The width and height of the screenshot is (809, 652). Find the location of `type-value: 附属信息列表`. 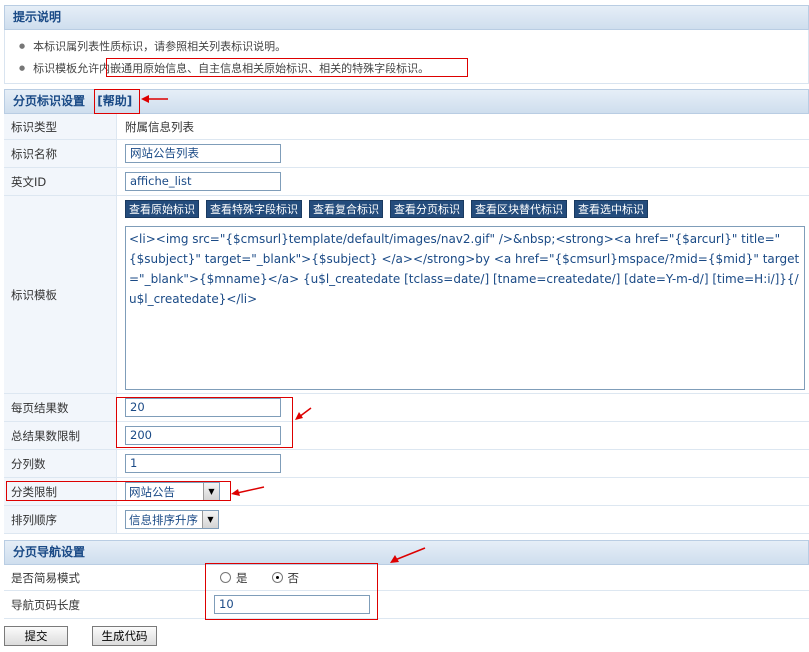

type-value: 附属信息列表 is located at coordinates (159, 126).